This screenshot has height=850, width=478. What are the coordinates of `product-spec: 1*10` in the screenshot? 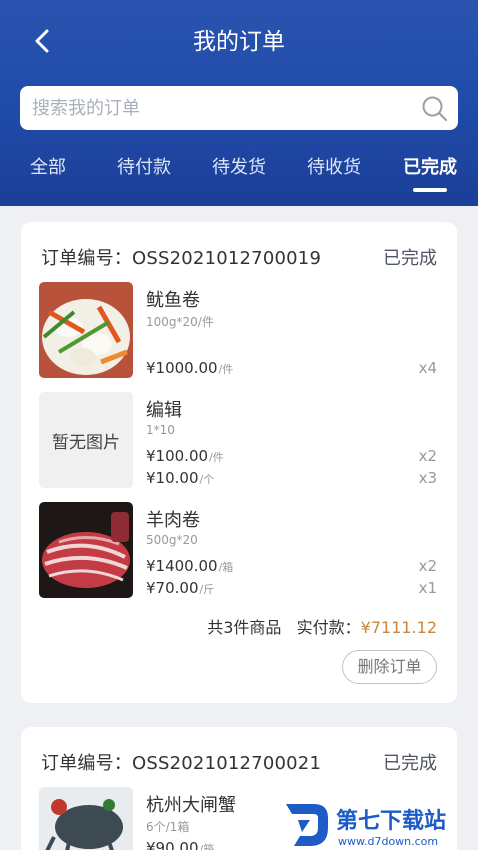 It's located at (160, 430).